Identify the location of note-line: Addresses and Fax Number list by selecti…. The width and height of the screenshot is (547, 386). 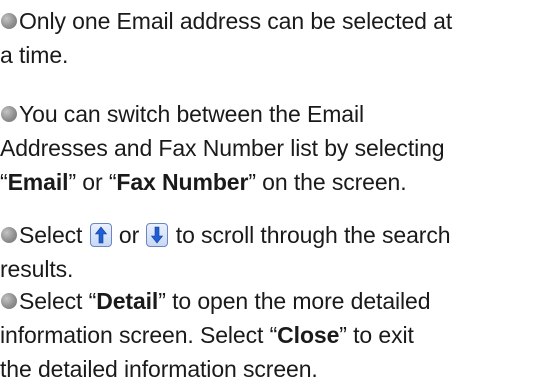
(222, 148).